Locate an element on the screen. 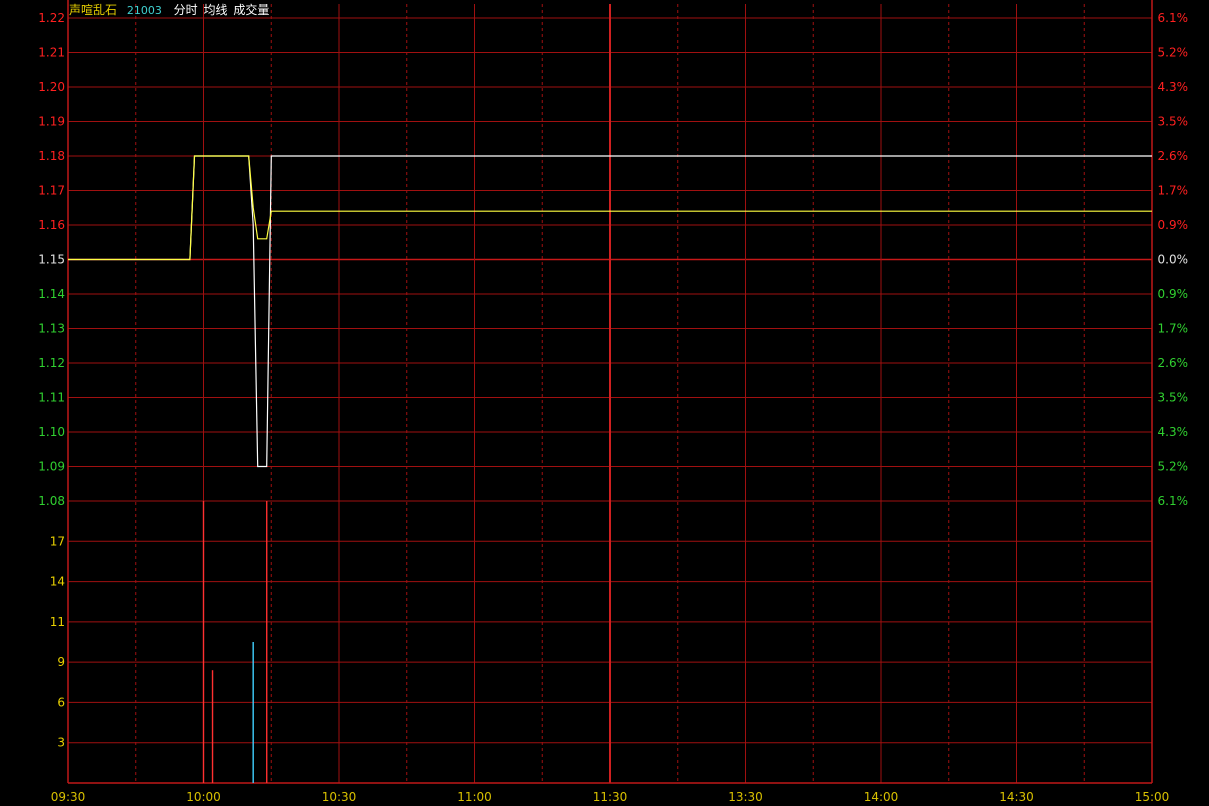 This screenshot has width=1209, height=806. time-tick-label: 15:00 is located at coordinates (1152, 797).